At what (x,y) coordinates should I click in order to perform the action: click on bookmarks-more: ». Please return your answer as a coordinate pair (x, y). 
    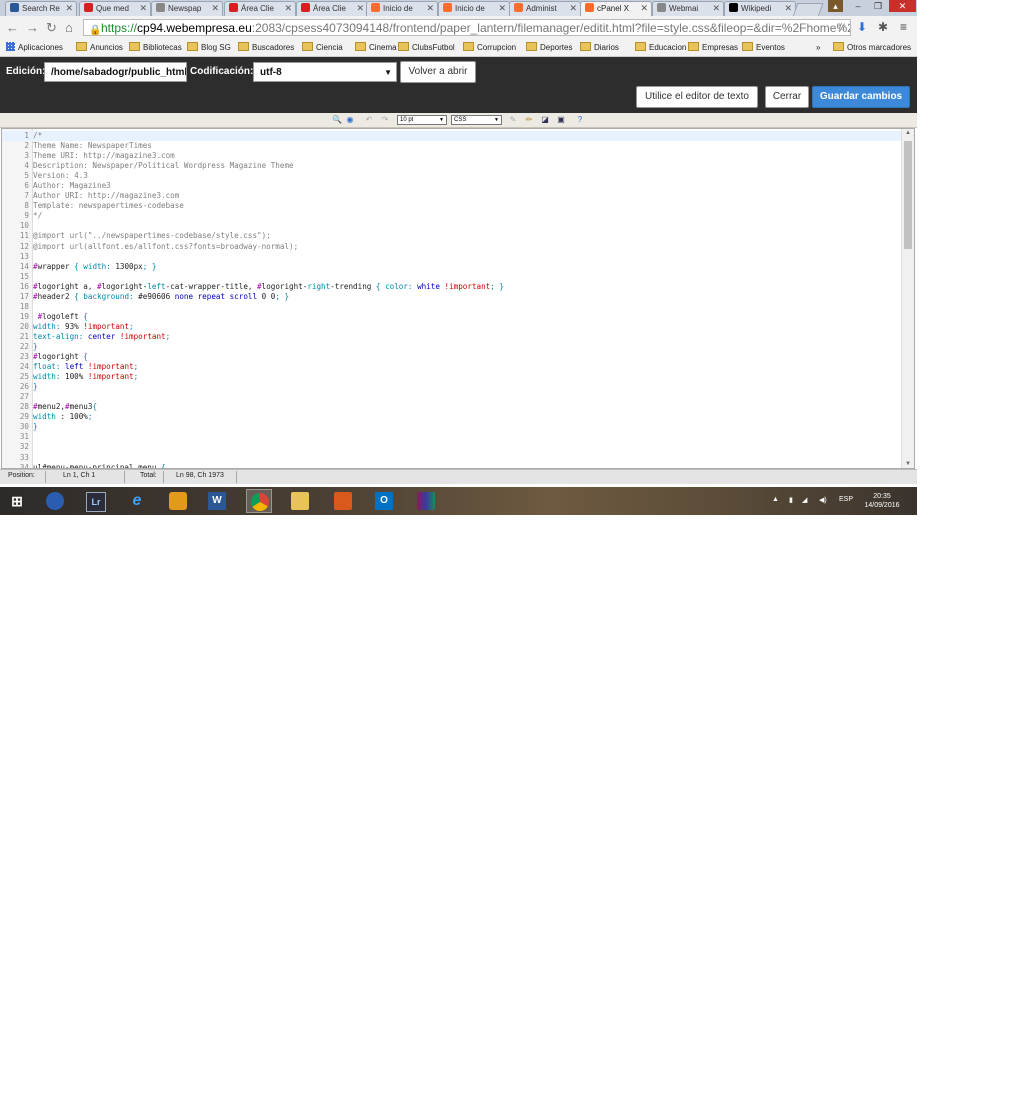
    Looking at the image, I should click on (818, 47).